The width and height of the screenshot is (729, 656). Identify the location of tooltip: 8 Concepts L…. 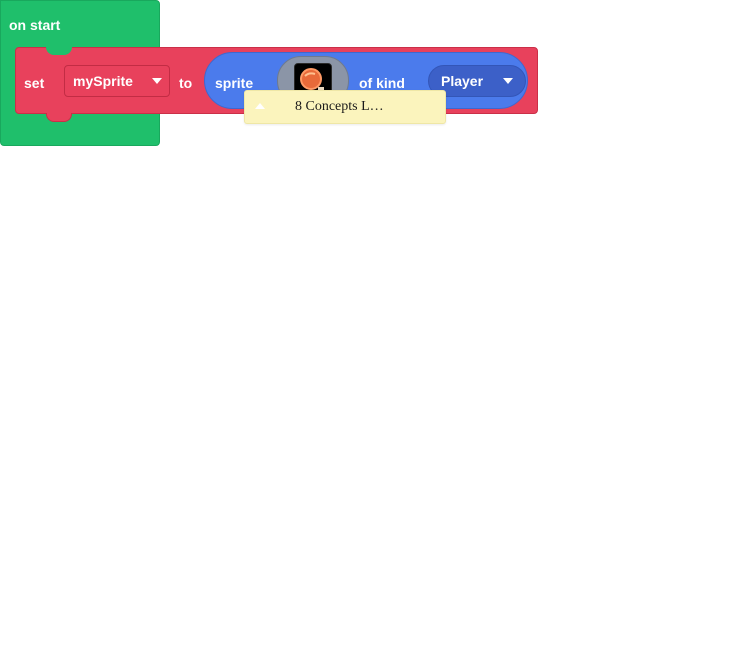
(345, 107).